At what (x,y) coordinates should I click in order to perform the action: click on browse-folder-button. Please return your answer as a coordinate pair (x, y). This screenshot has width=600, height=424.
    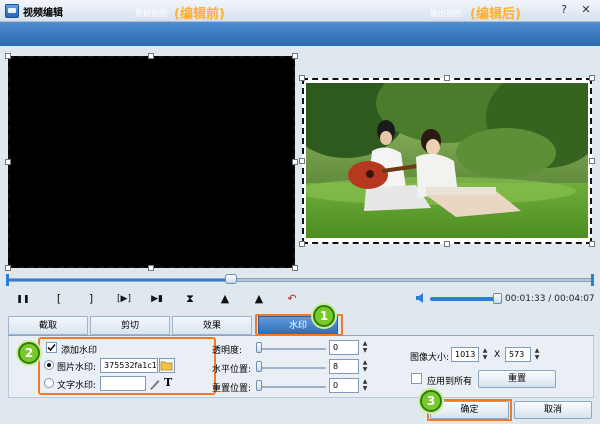
    Looking at the image, I should click on (167, 365).